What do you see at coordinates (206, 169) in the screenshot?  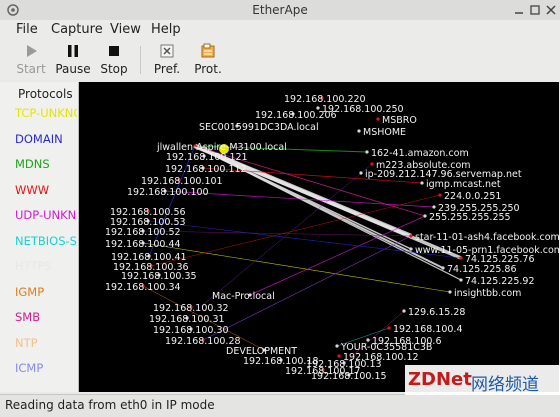 I see `node-label: 192.168.100.112` at bounding box center [206, 169].